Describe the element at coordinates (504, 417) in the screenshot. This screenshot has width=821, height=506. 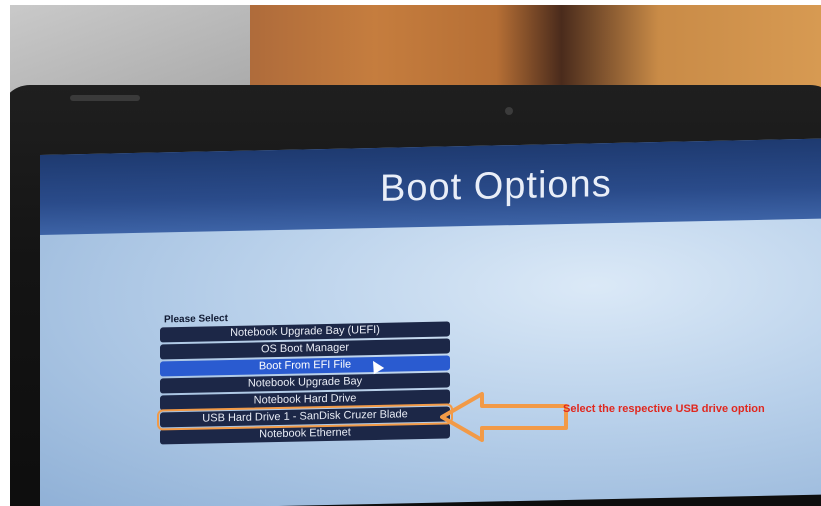
I see `left-arrow-icon` at that location.